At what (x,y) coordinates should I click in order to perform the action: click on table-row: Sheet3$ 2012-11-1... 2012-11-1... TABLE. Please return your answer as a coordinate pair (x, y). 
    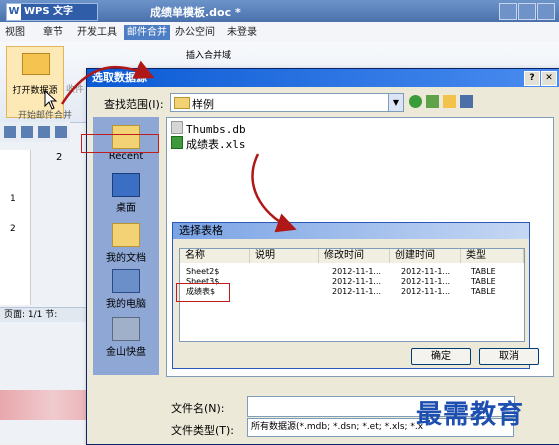
    Looking at the image, I should click on (352, 282).